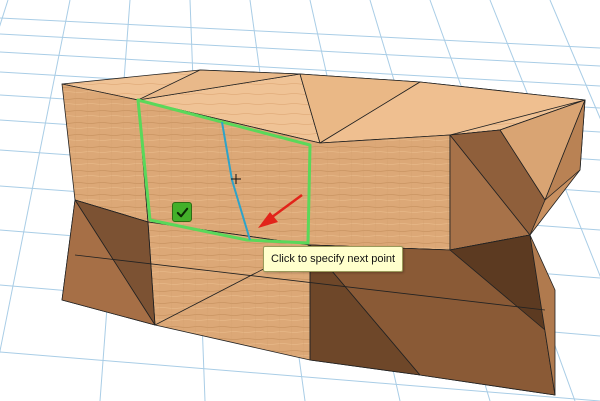  What do you see at coordinates (333, 259) in the screenshot?
I see `instruction-tooltip: Click to specify next point` at bounding box center [333, 259].